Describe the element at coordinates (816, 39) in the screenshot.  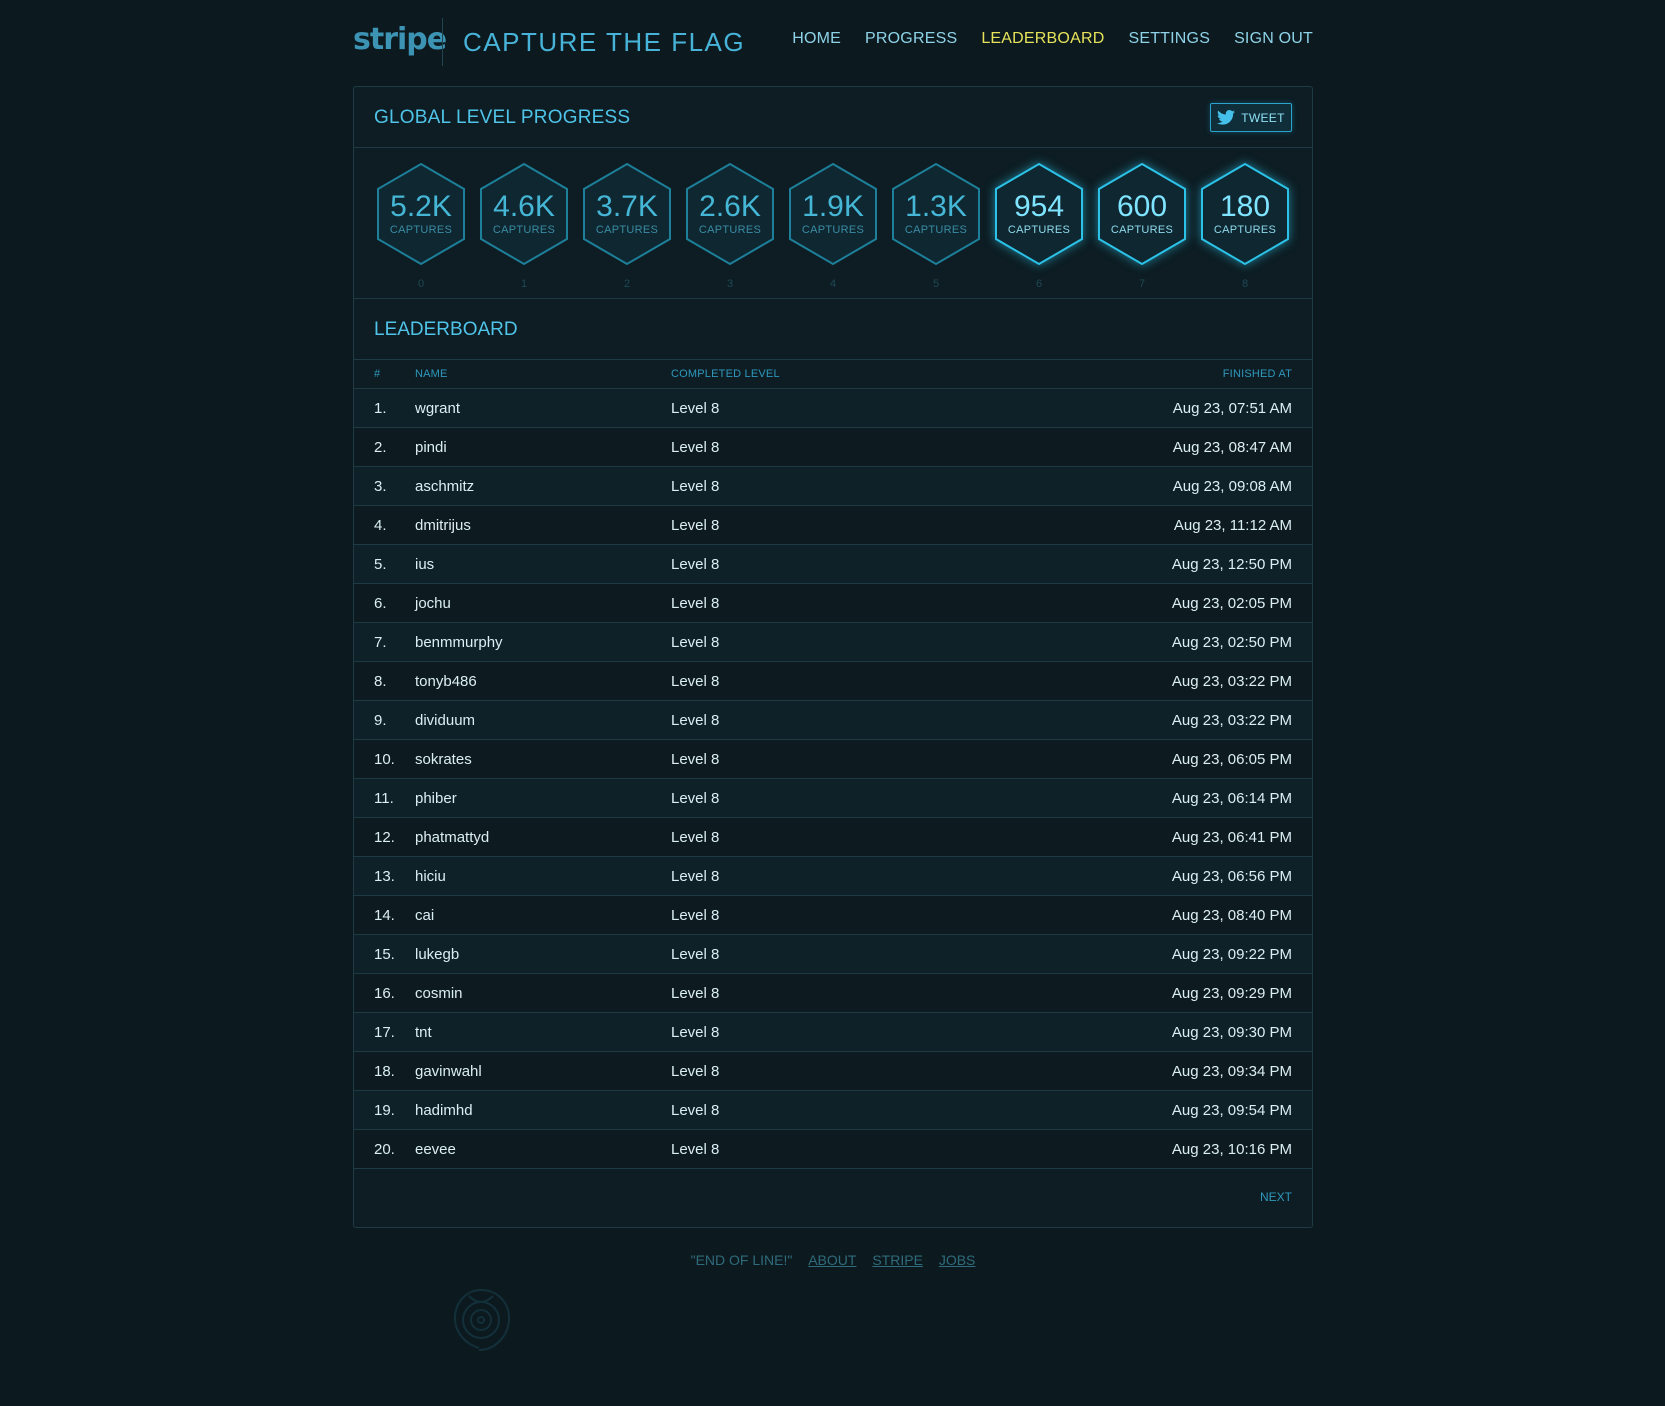
I see `nav-home: HOME` at that location.